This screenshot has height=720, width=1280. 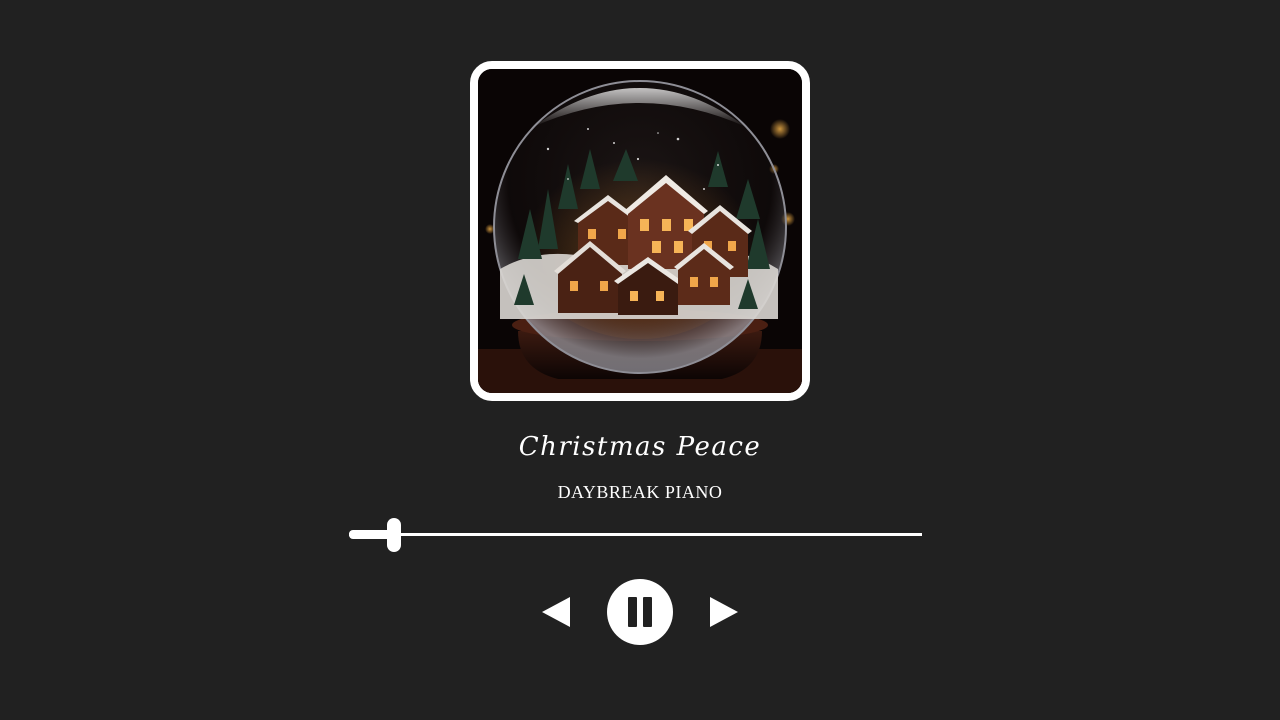 I want to click on next-button, so click(x=724, y=612).